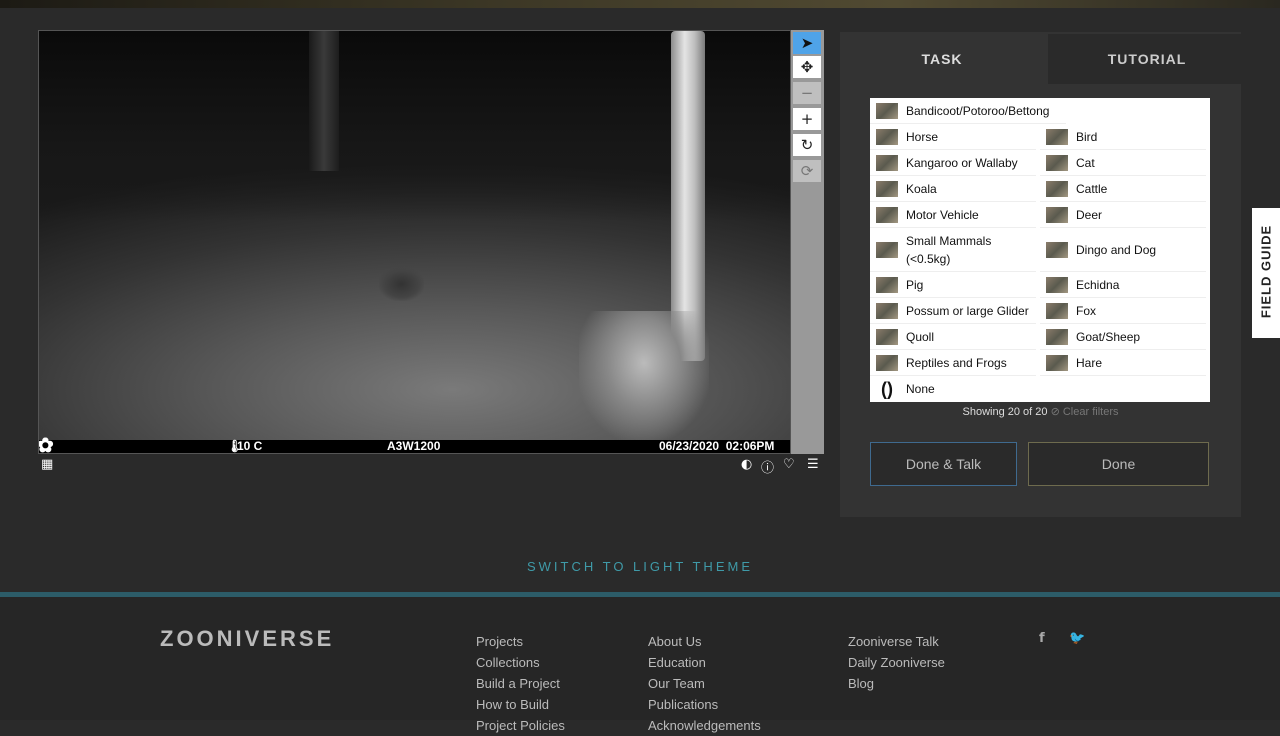 This screenshot has height=736, width=1280. Describe the element at coordinates (1077, 638) in the screenshot. I see `twitter-icon: 🐦` at that location.